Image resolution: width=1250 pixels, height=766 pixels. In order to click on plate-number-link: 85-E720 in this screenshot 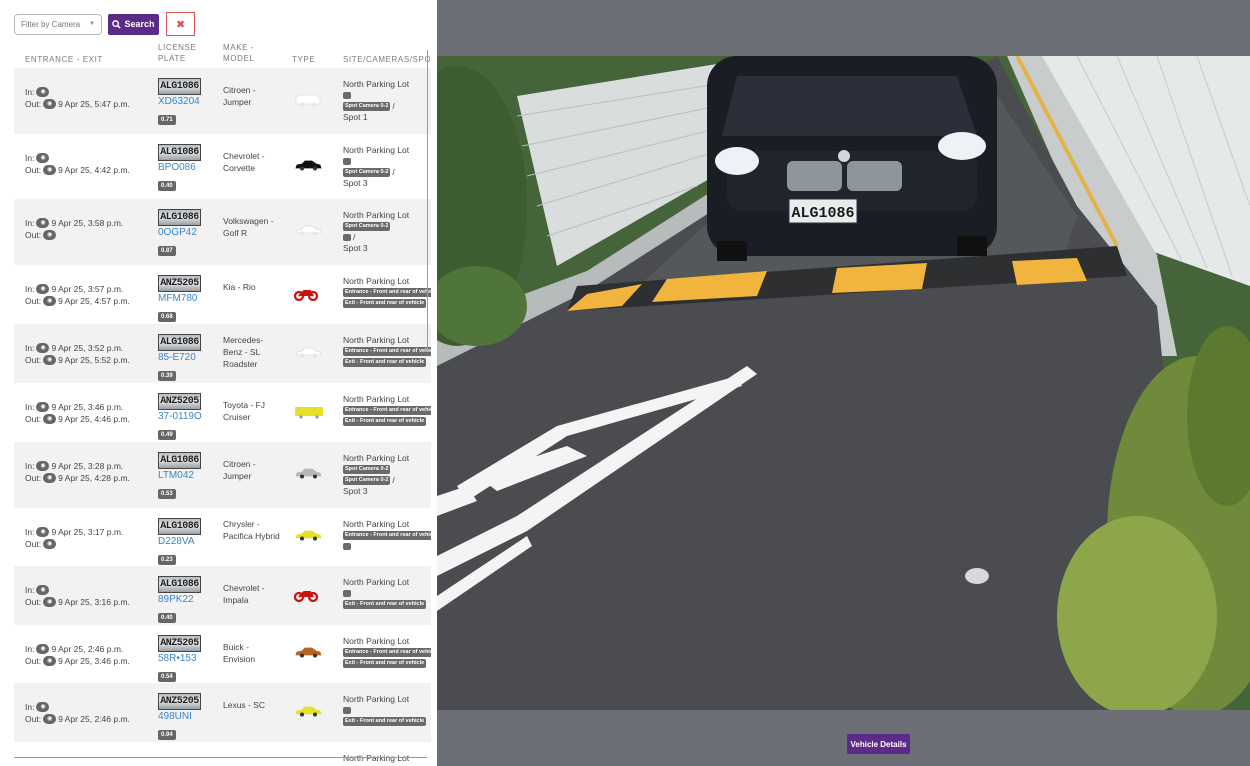, I will do `click(179, 358)`.